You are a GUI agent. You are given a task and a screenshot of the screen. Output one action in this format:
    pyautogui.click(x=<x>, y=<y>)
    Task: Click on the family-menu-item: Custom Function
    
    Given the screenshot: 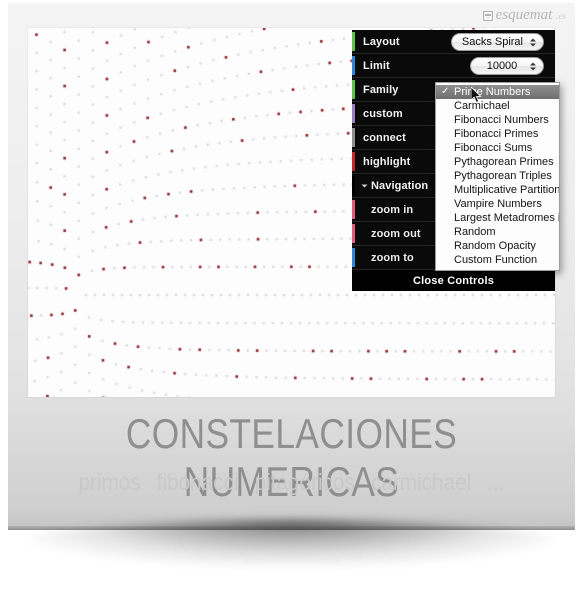 What is the action you would take?
    pyautogui.click(x=497, y=260)
    